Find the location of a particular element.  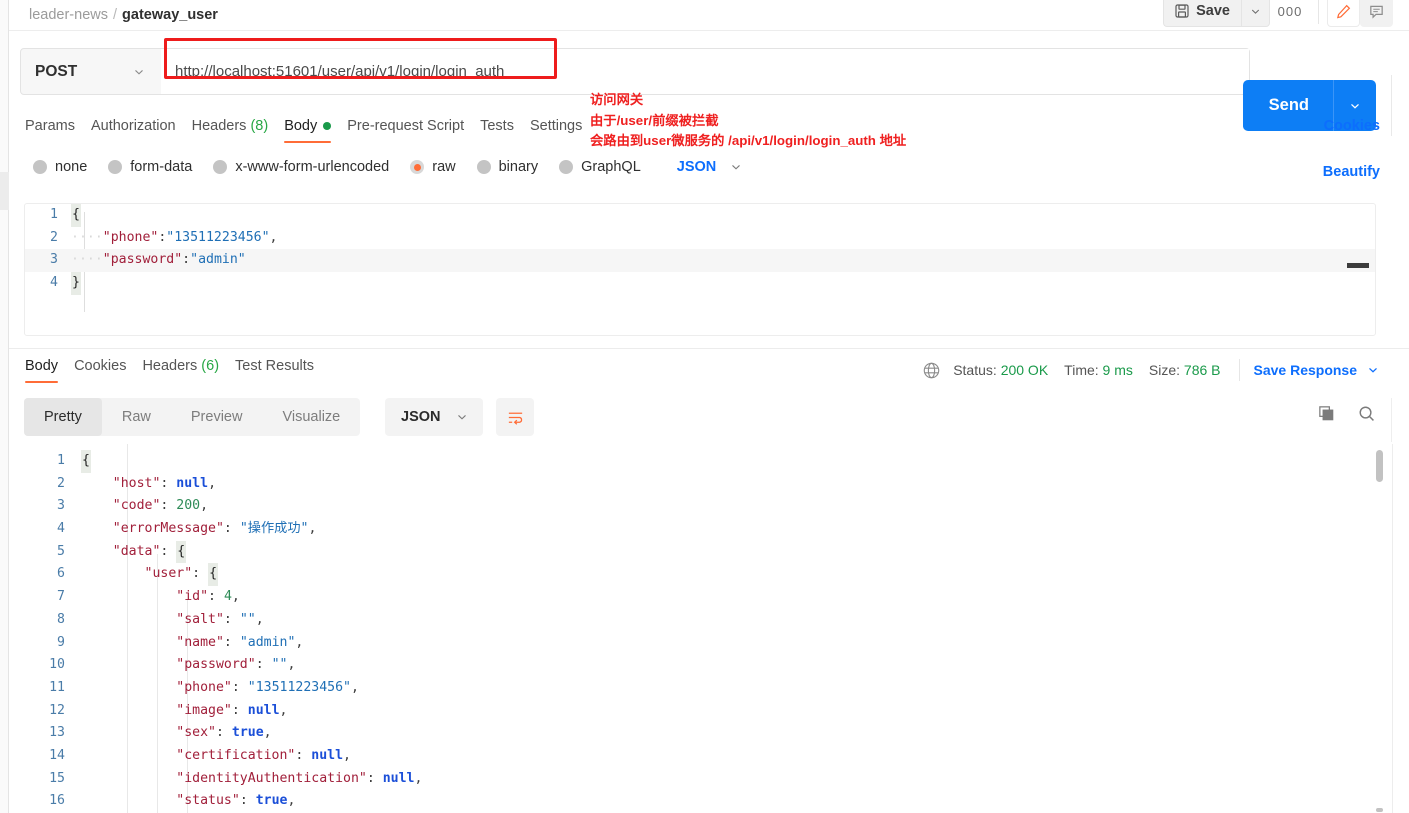

code-line: 13 "sex": true, is located at coordinates (215, 733).